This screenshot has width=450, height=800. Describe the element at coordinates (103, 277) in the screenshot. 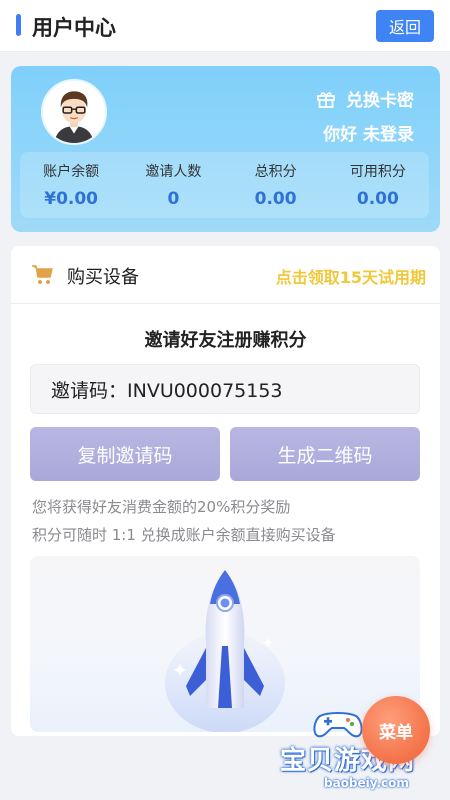

I see `purchase-title: 购买设备` at that location.